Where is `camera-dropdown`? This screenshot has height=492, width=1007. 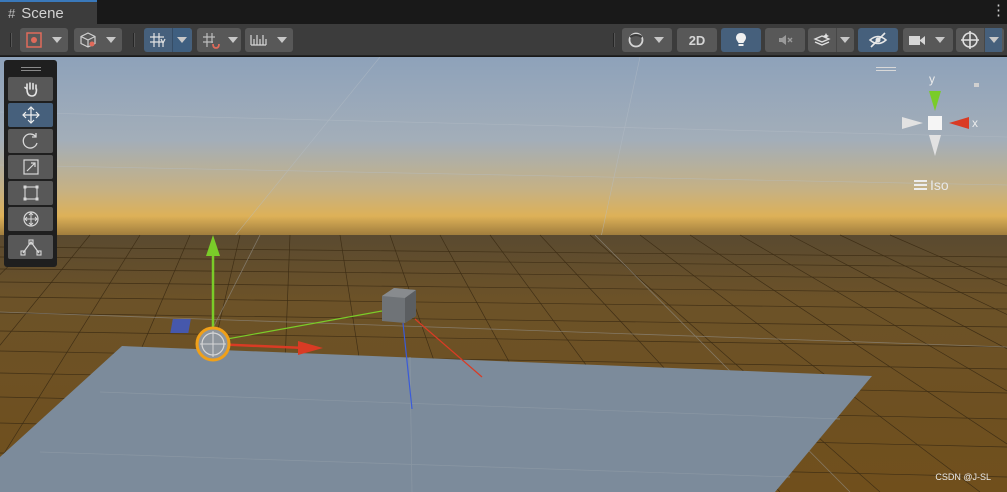 camera-dropdown is located at coordinates (928, 40).